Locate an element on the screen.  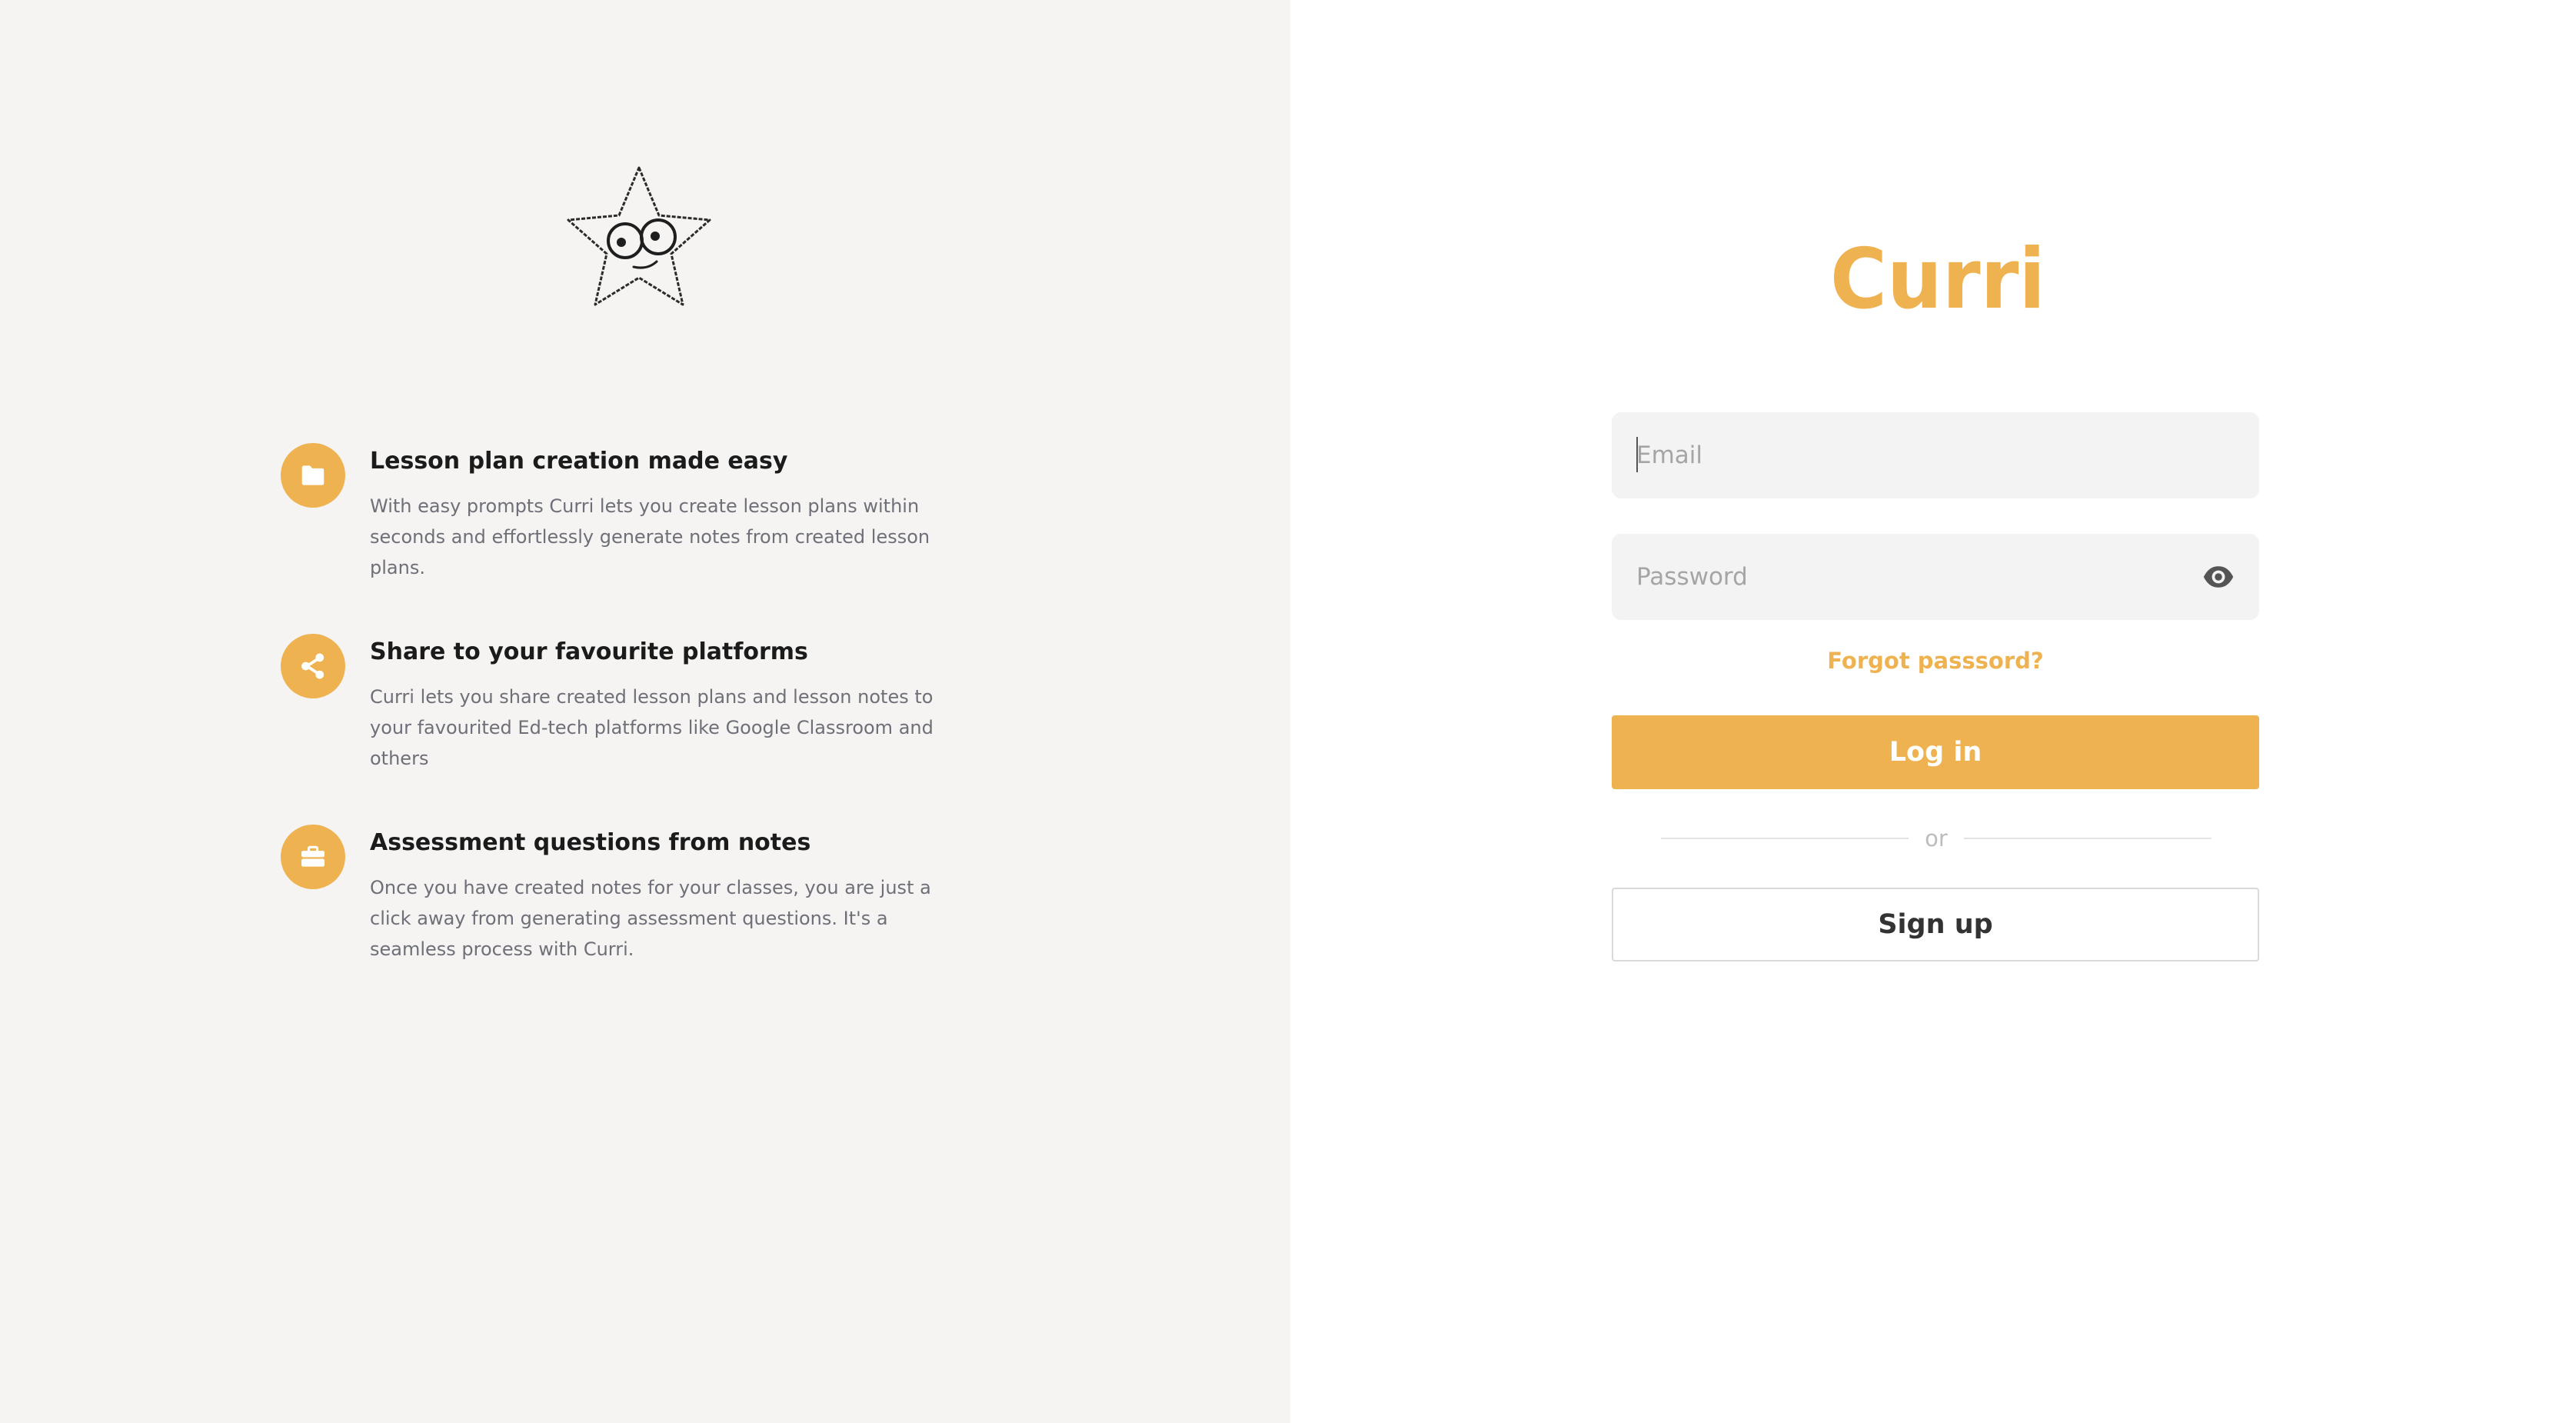
login-button: Log in is located at coordinates (1936, 752).